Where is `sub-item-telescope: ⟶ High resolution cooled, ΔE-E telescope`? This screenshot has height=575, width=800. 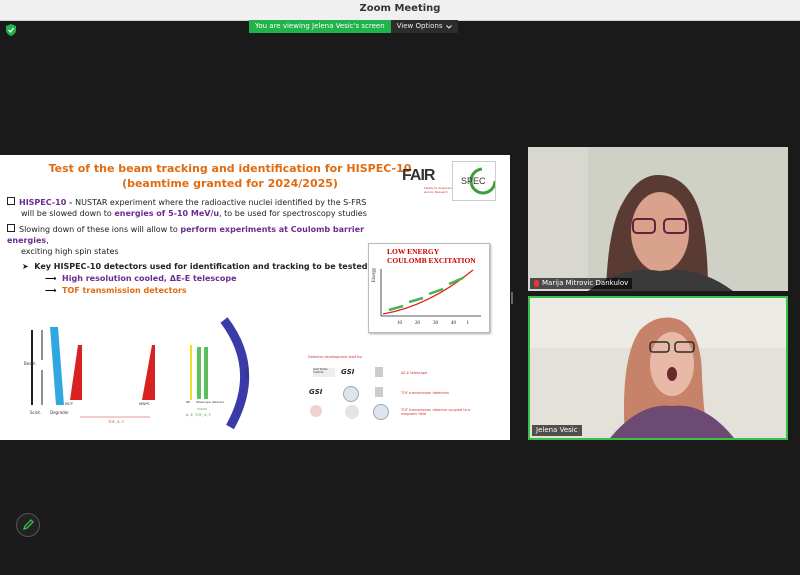 sub-item-telescope: ⟶ High resolution cooled, ΔE-E telescope is located at coordinates (141, 278).